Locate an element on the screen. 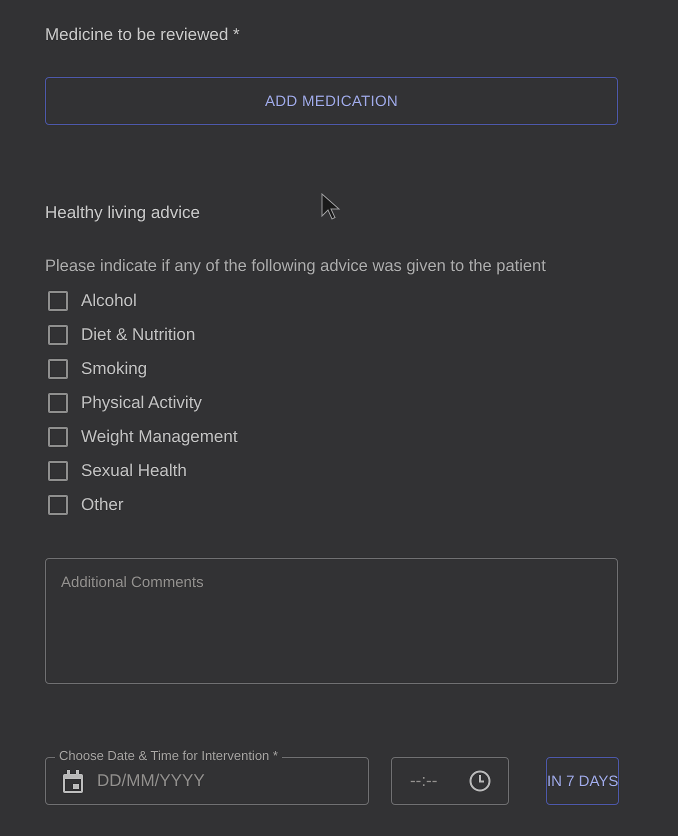 The width and height of the screenshot is (678, 836). checkbox-label: Other is located at coordinates (102, 505).